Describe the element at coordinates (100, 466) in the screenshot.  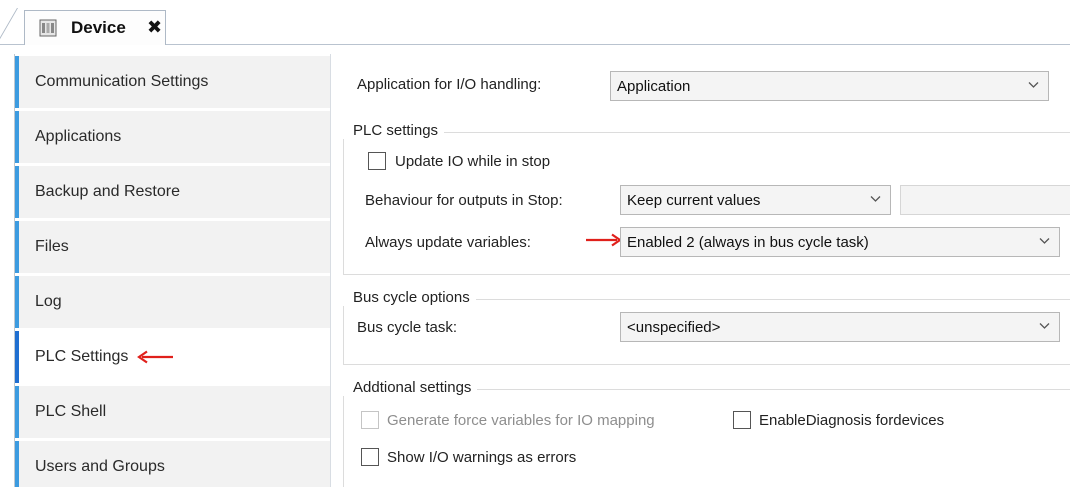
I see `sidebar-item-label: Users and Groups` at that location.